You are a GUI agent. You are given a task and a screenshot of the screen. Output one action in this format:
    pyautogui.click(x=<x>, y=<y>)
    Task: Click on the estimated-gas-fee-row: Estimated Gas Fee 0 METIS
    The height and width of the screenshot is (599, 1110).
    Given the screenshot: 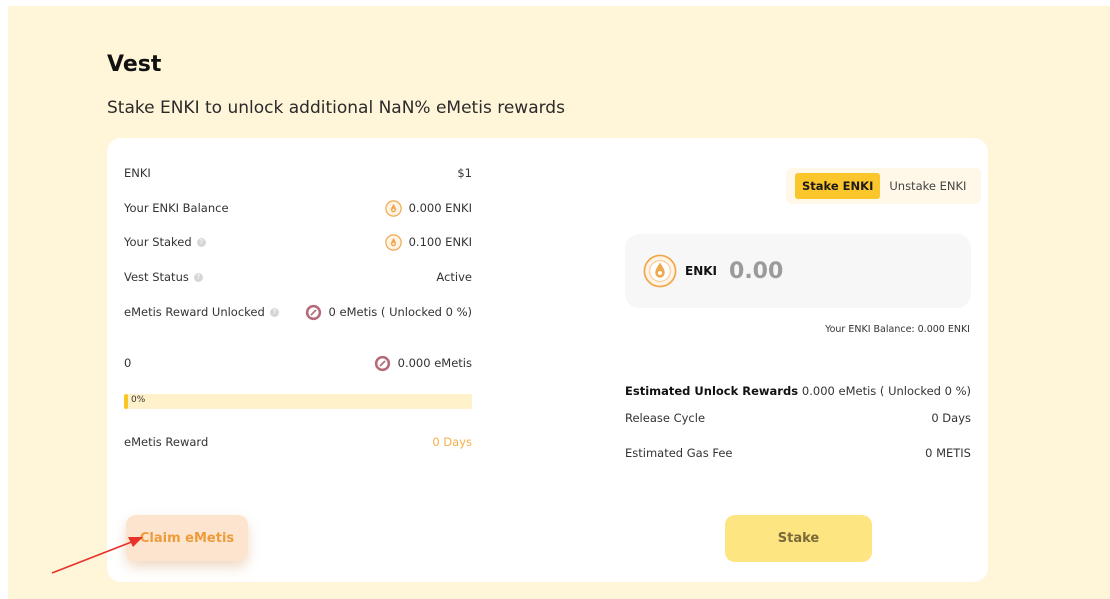 What is the action you would take?
    pyautogui.click(x=798, y=453)
    